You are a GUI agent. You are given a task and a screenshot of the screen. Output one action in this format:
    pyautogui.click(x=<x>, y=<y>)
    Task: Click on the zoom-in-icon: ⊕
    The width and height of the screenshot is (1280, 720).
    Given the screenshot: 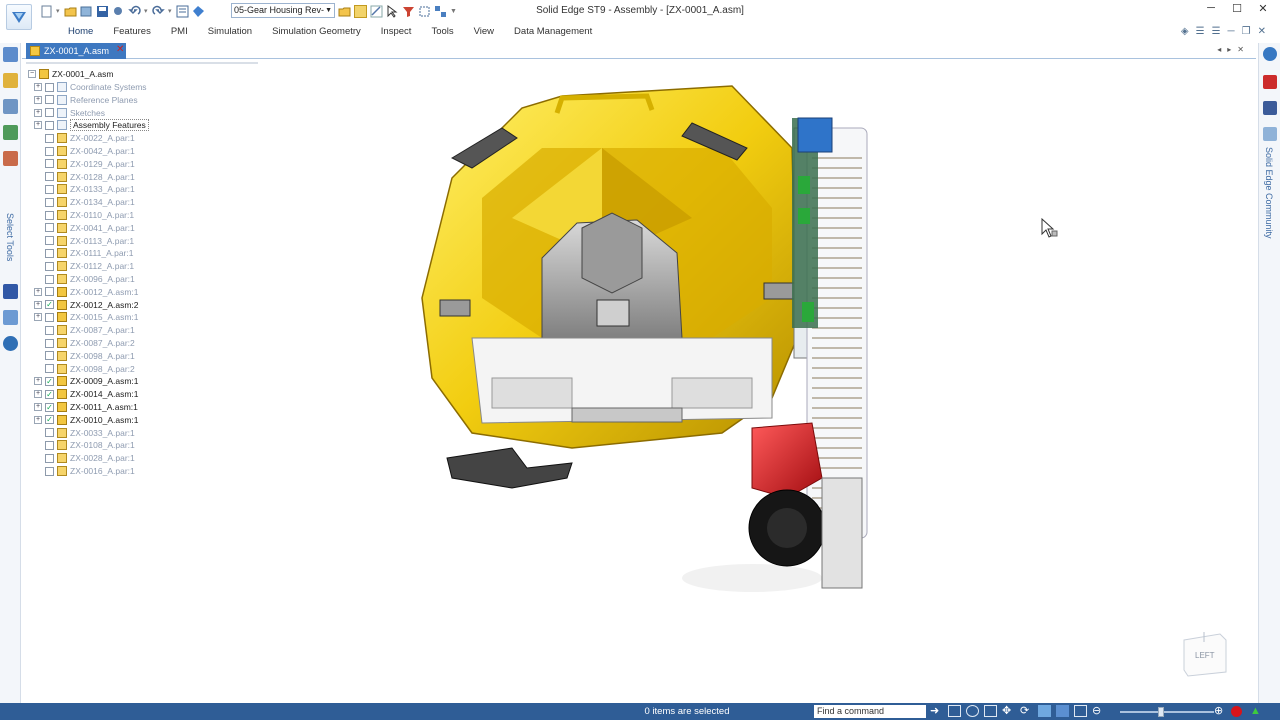 What is the action you would take?
    pyautogui.click(x=1220, y=711)
    